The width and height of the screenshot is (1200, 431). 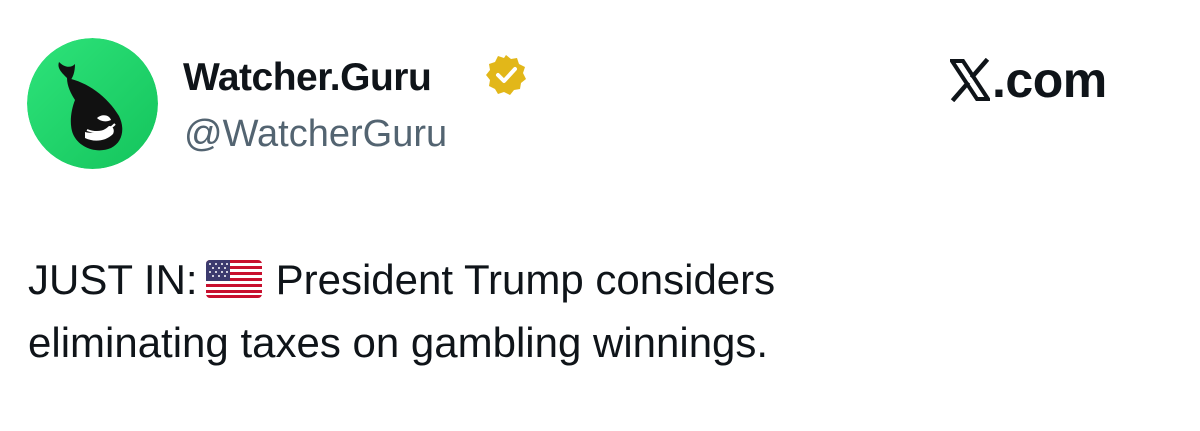 I want to click on source-attribution: .com, so click(x=1028, y=80).